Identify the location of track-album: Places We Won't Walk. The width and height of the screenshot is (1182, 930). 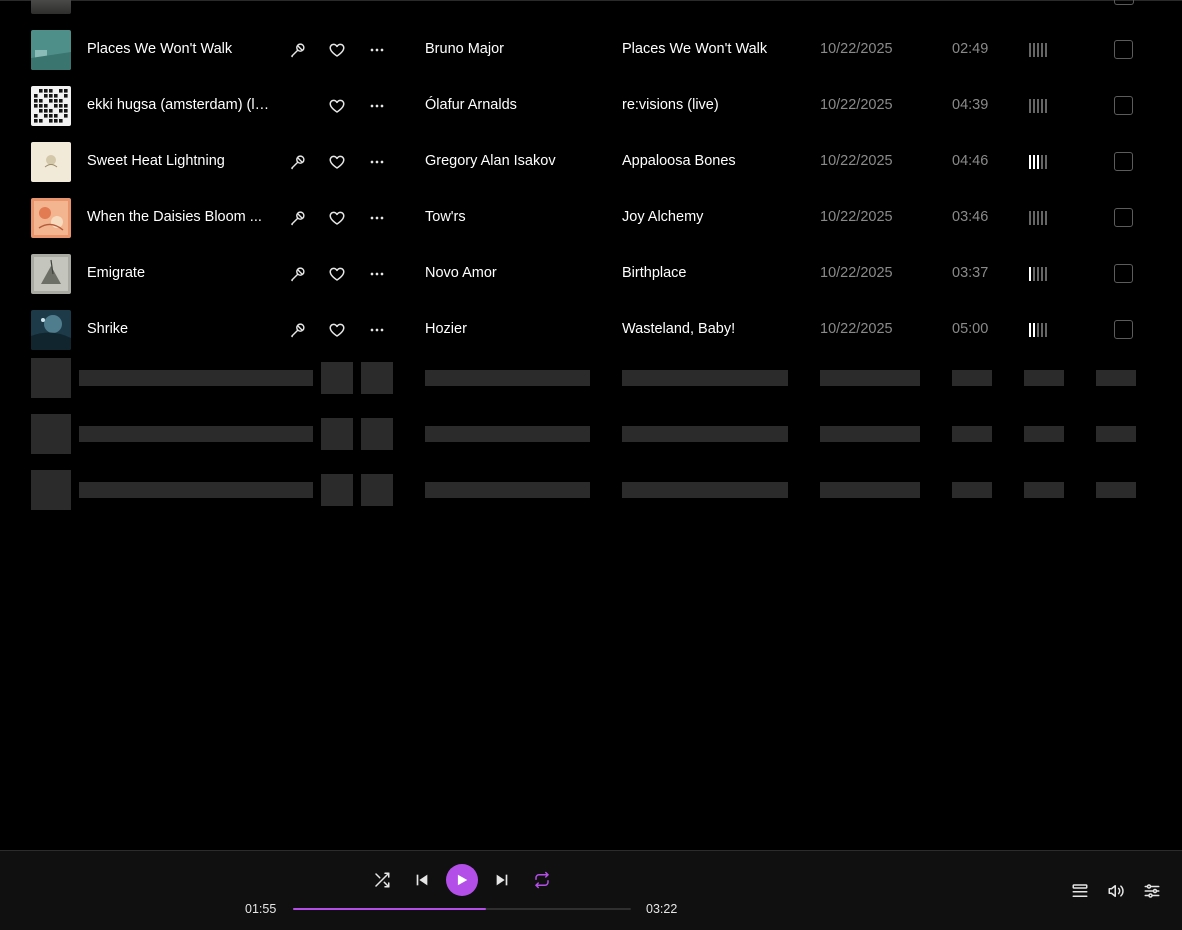
(694, 49).